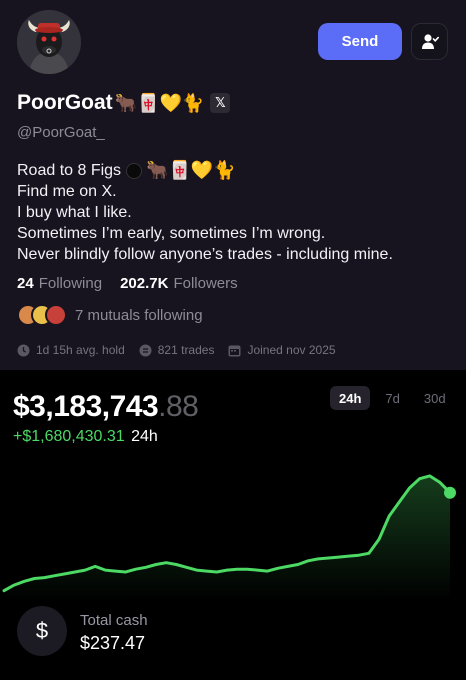 The height and width of the screenshot is (680, 466). What do you see at coordinates (145, 350) in the screenshot?
I see `coin-icon` at bounding box center [145, 350].